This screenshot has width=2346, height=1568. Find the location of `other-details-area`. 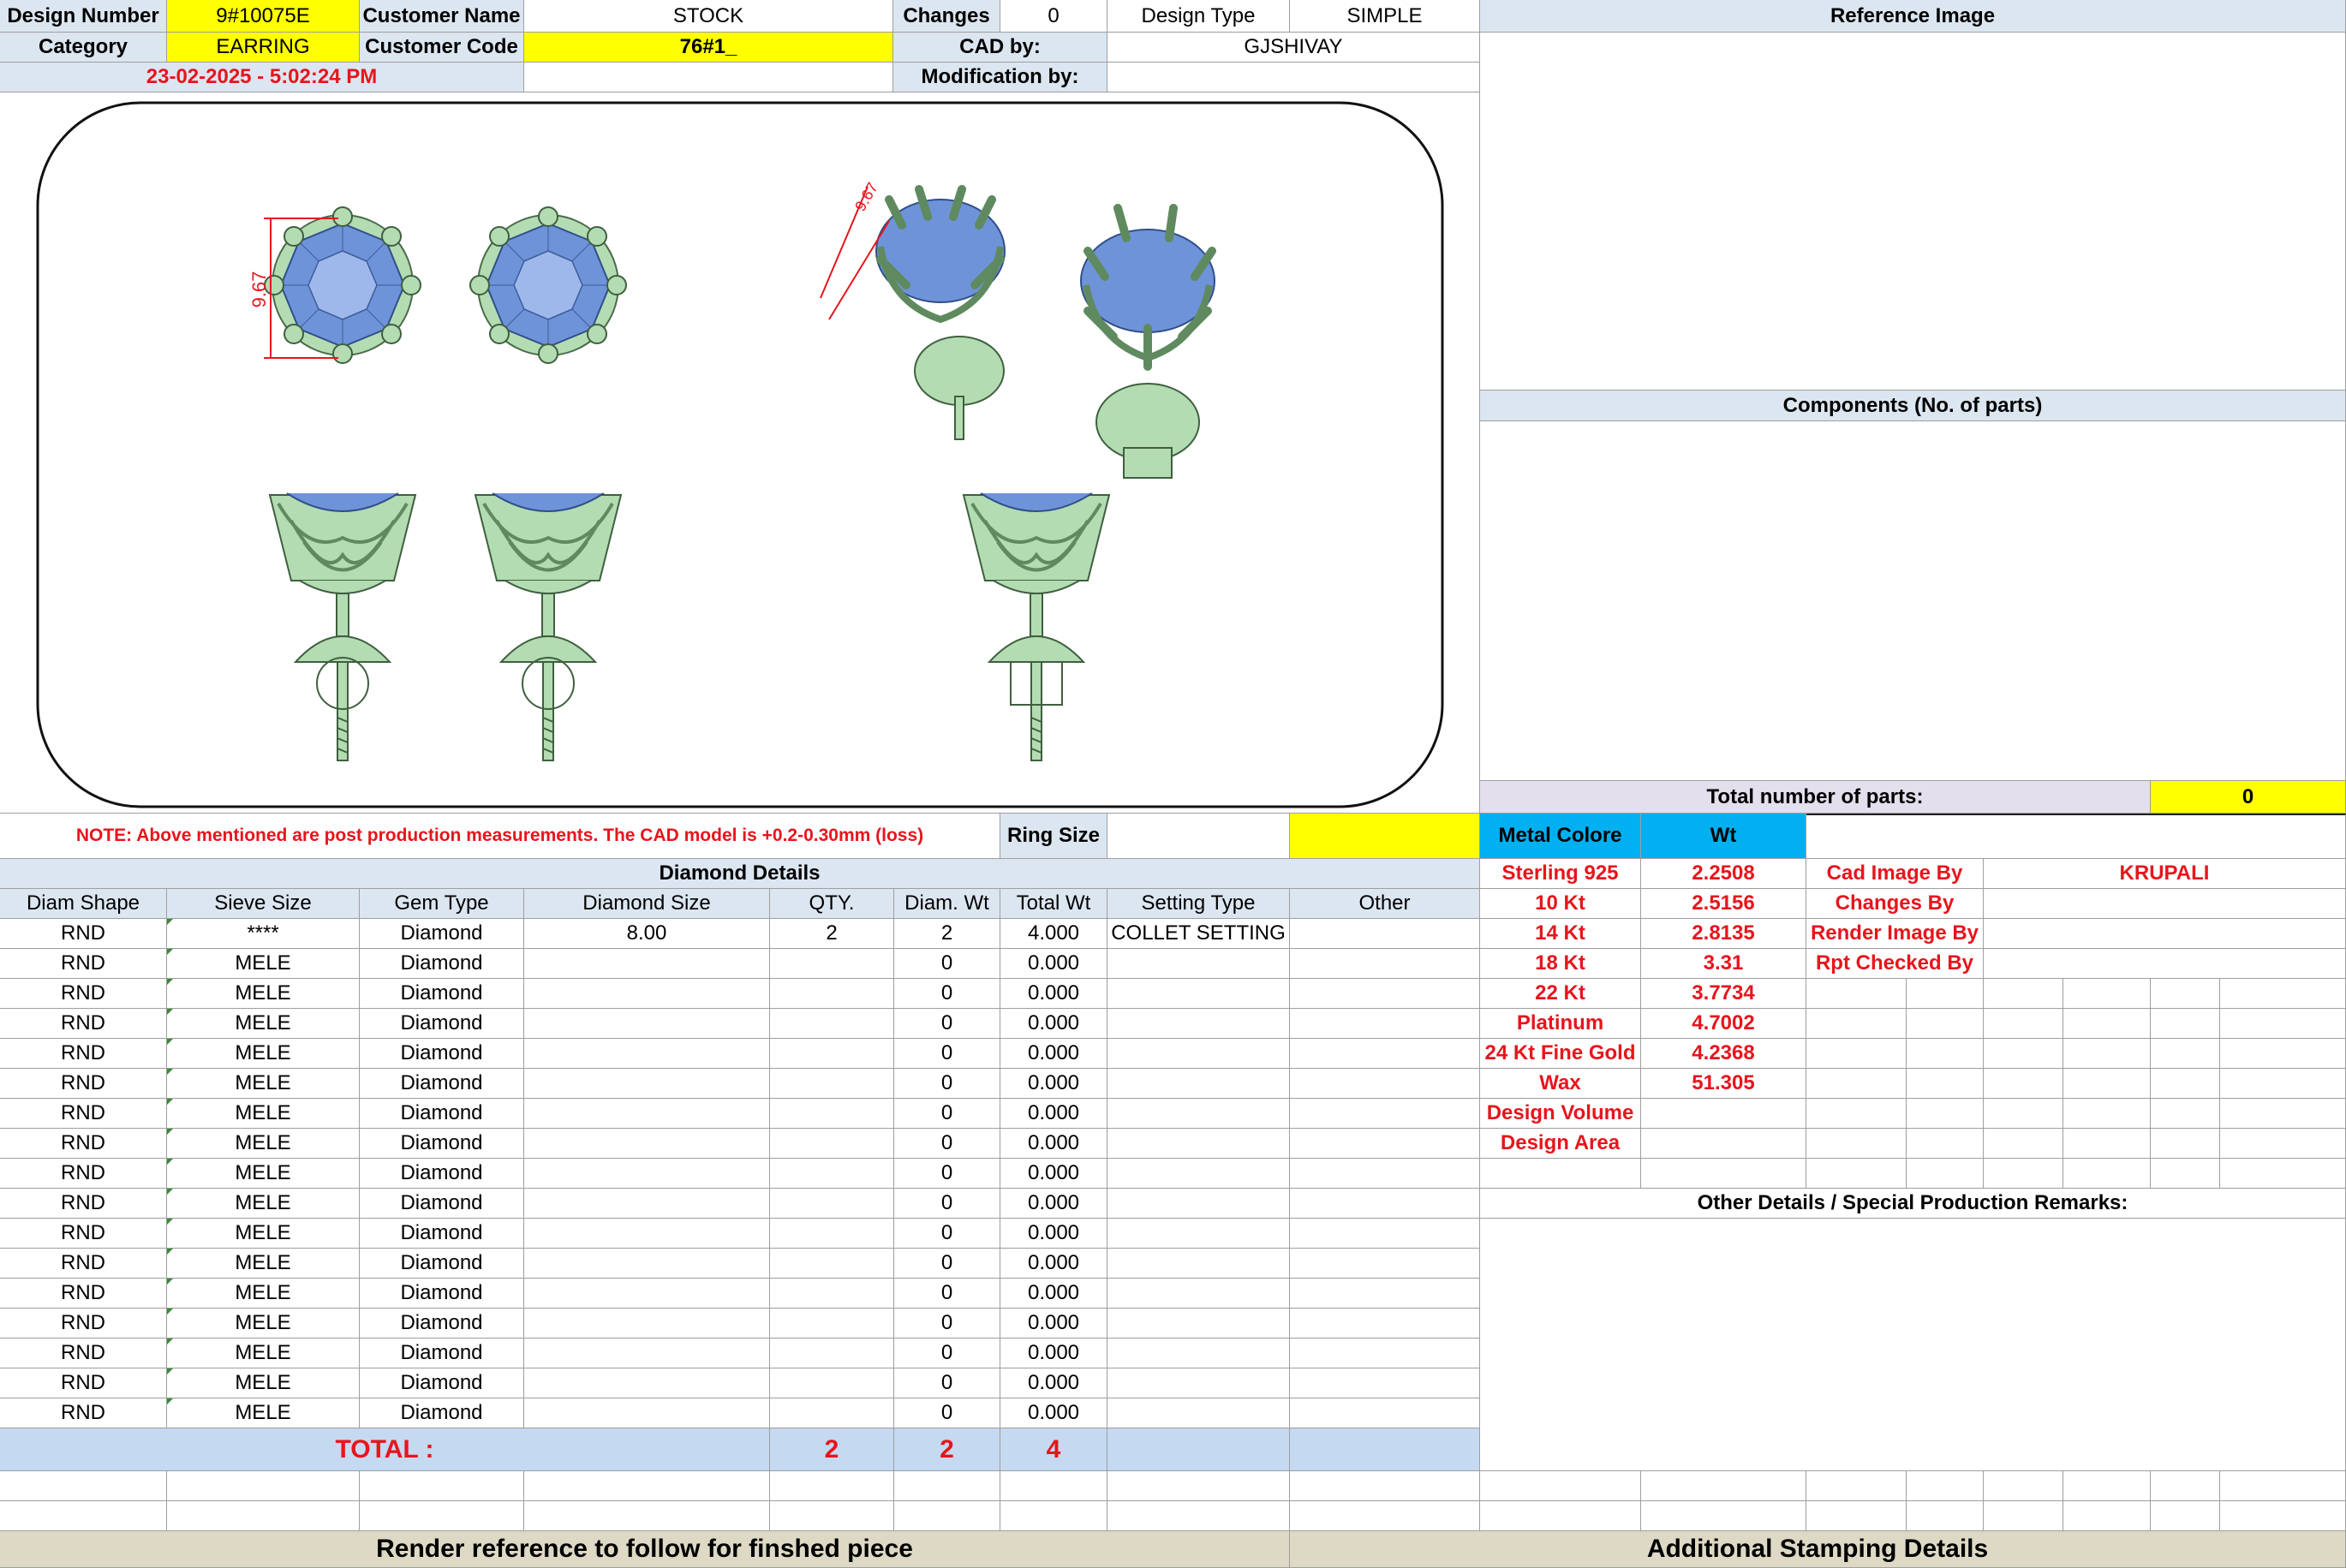

other-details-area is located at coordinates (1913, 1345).